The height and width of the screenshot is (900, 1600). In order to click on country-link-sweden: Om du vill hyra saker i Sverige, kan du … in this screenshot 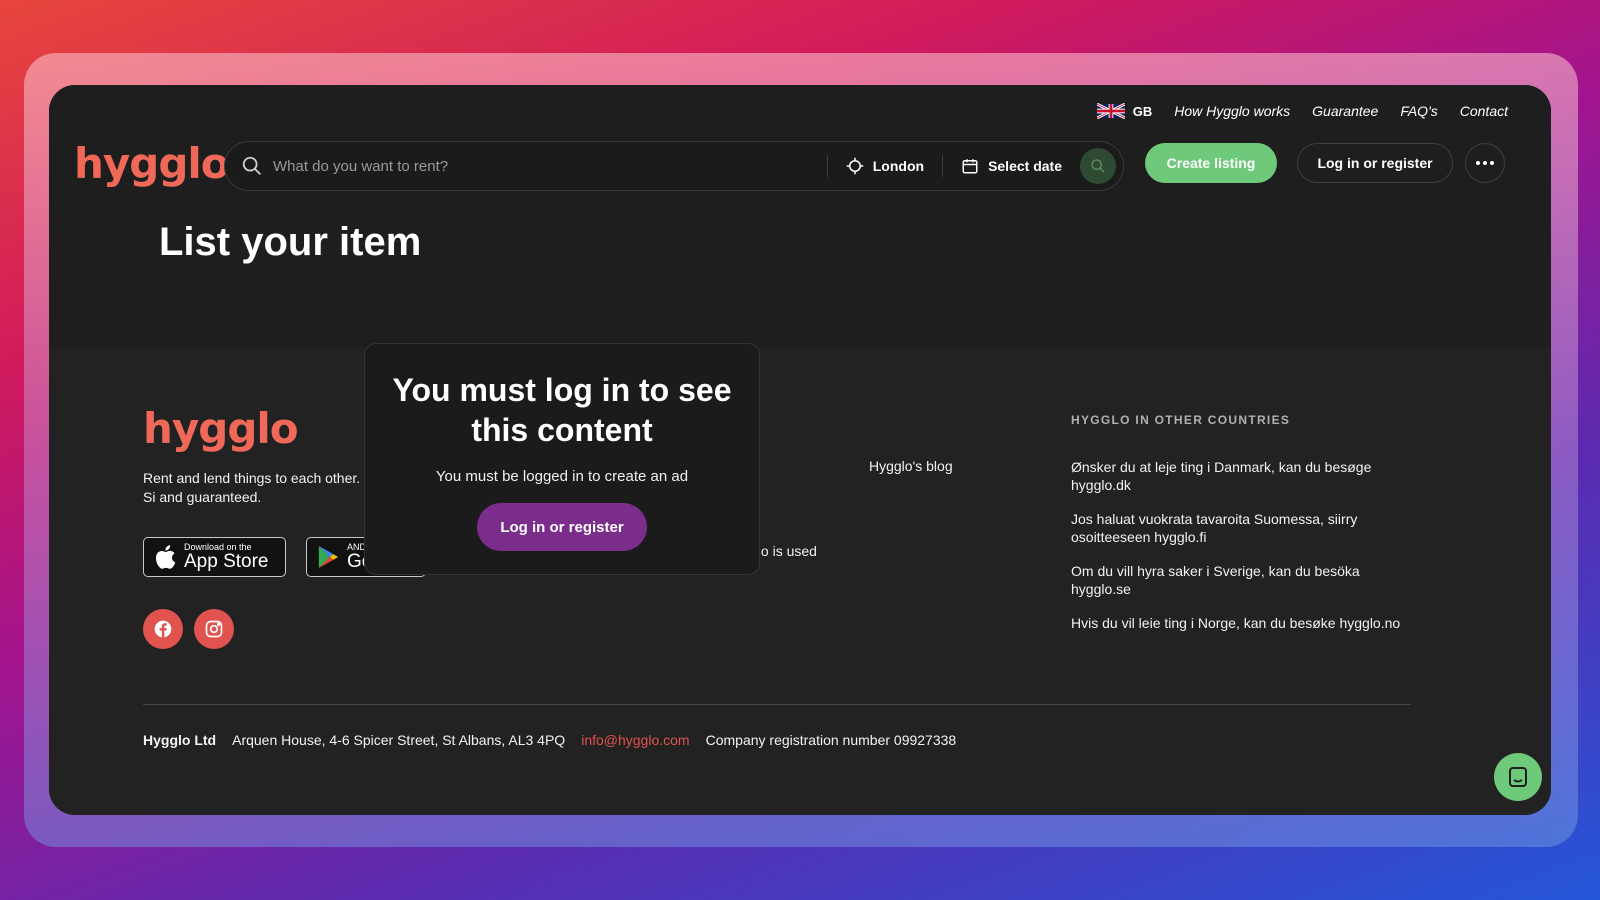, I will do `click(1243, 580)`.